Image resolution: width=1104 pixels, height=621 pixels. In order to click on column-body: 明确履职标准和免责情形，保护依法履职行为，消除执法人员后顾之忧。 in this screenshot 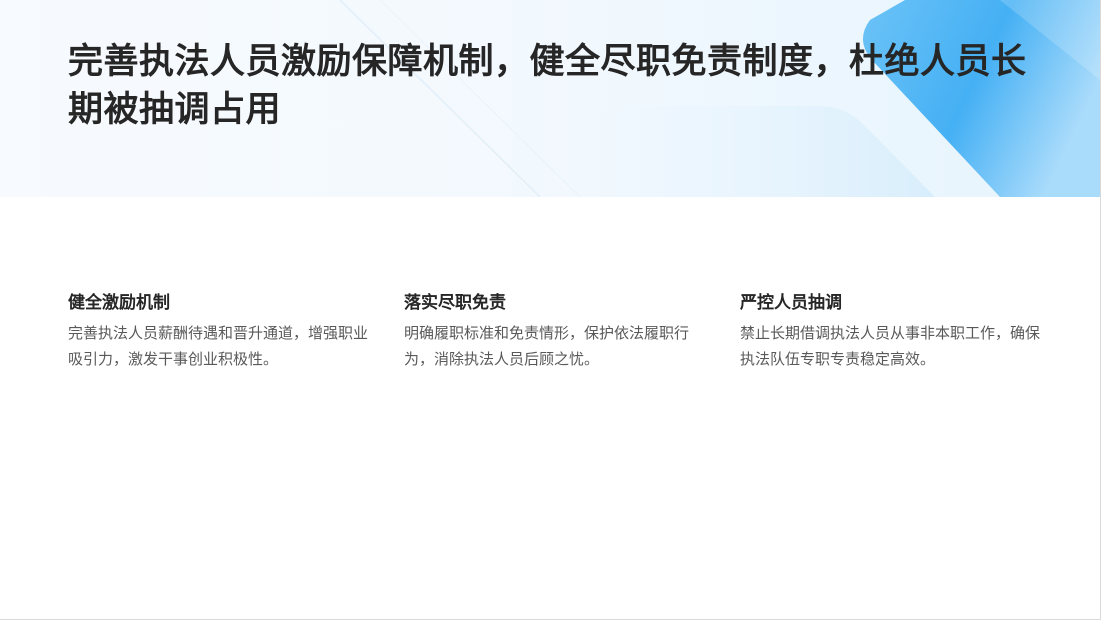, I will do `click(547, 346)`.